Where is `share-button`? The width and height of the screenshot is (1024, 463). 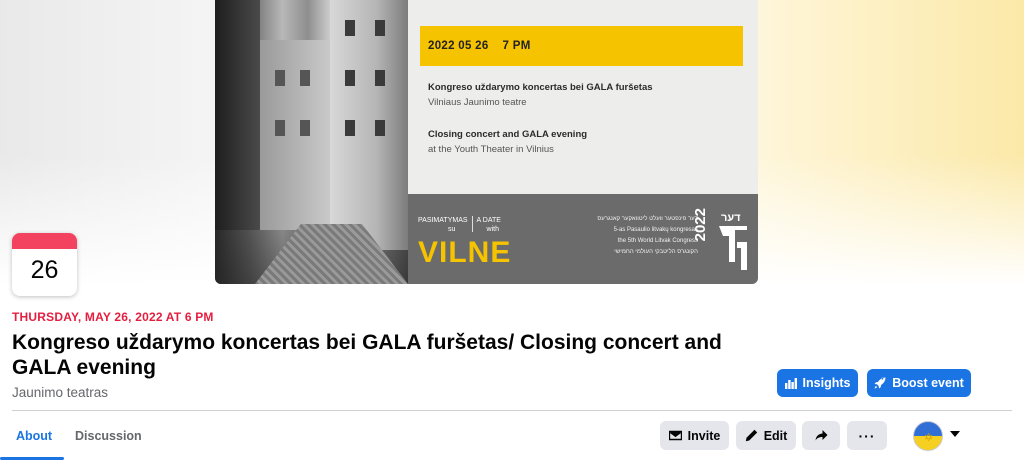 share-button is located at coordinates (821, 435).